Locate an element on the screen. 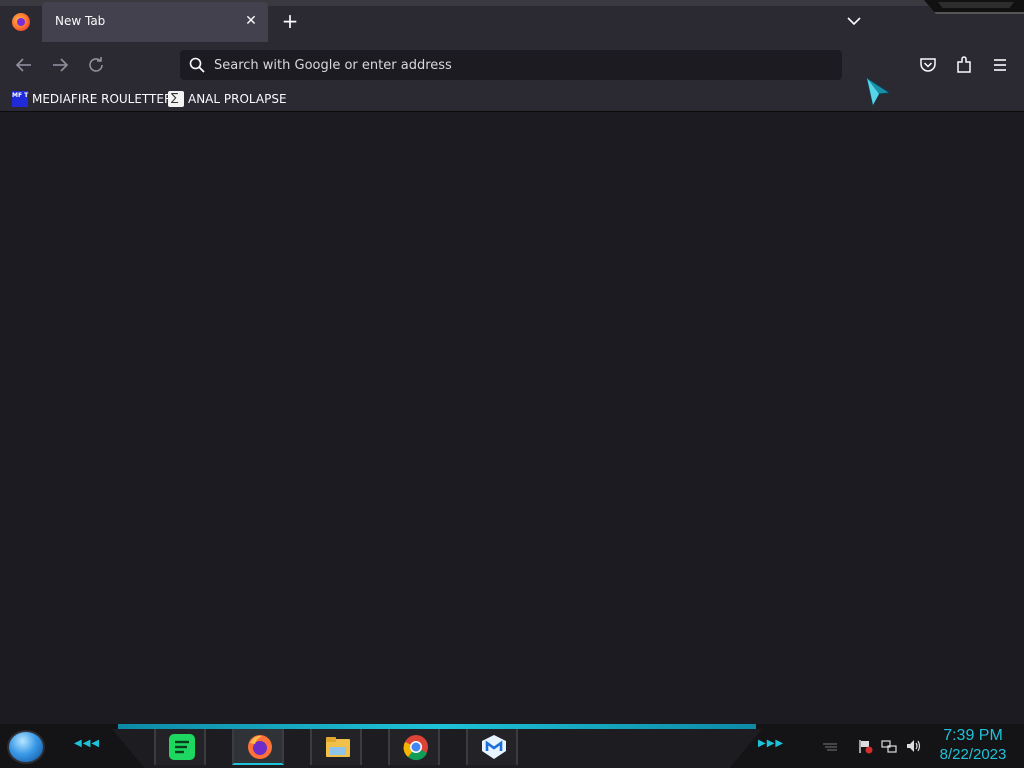 The image size is (1024, 768). firefox-view-icon is located at coordinates (21, 22).